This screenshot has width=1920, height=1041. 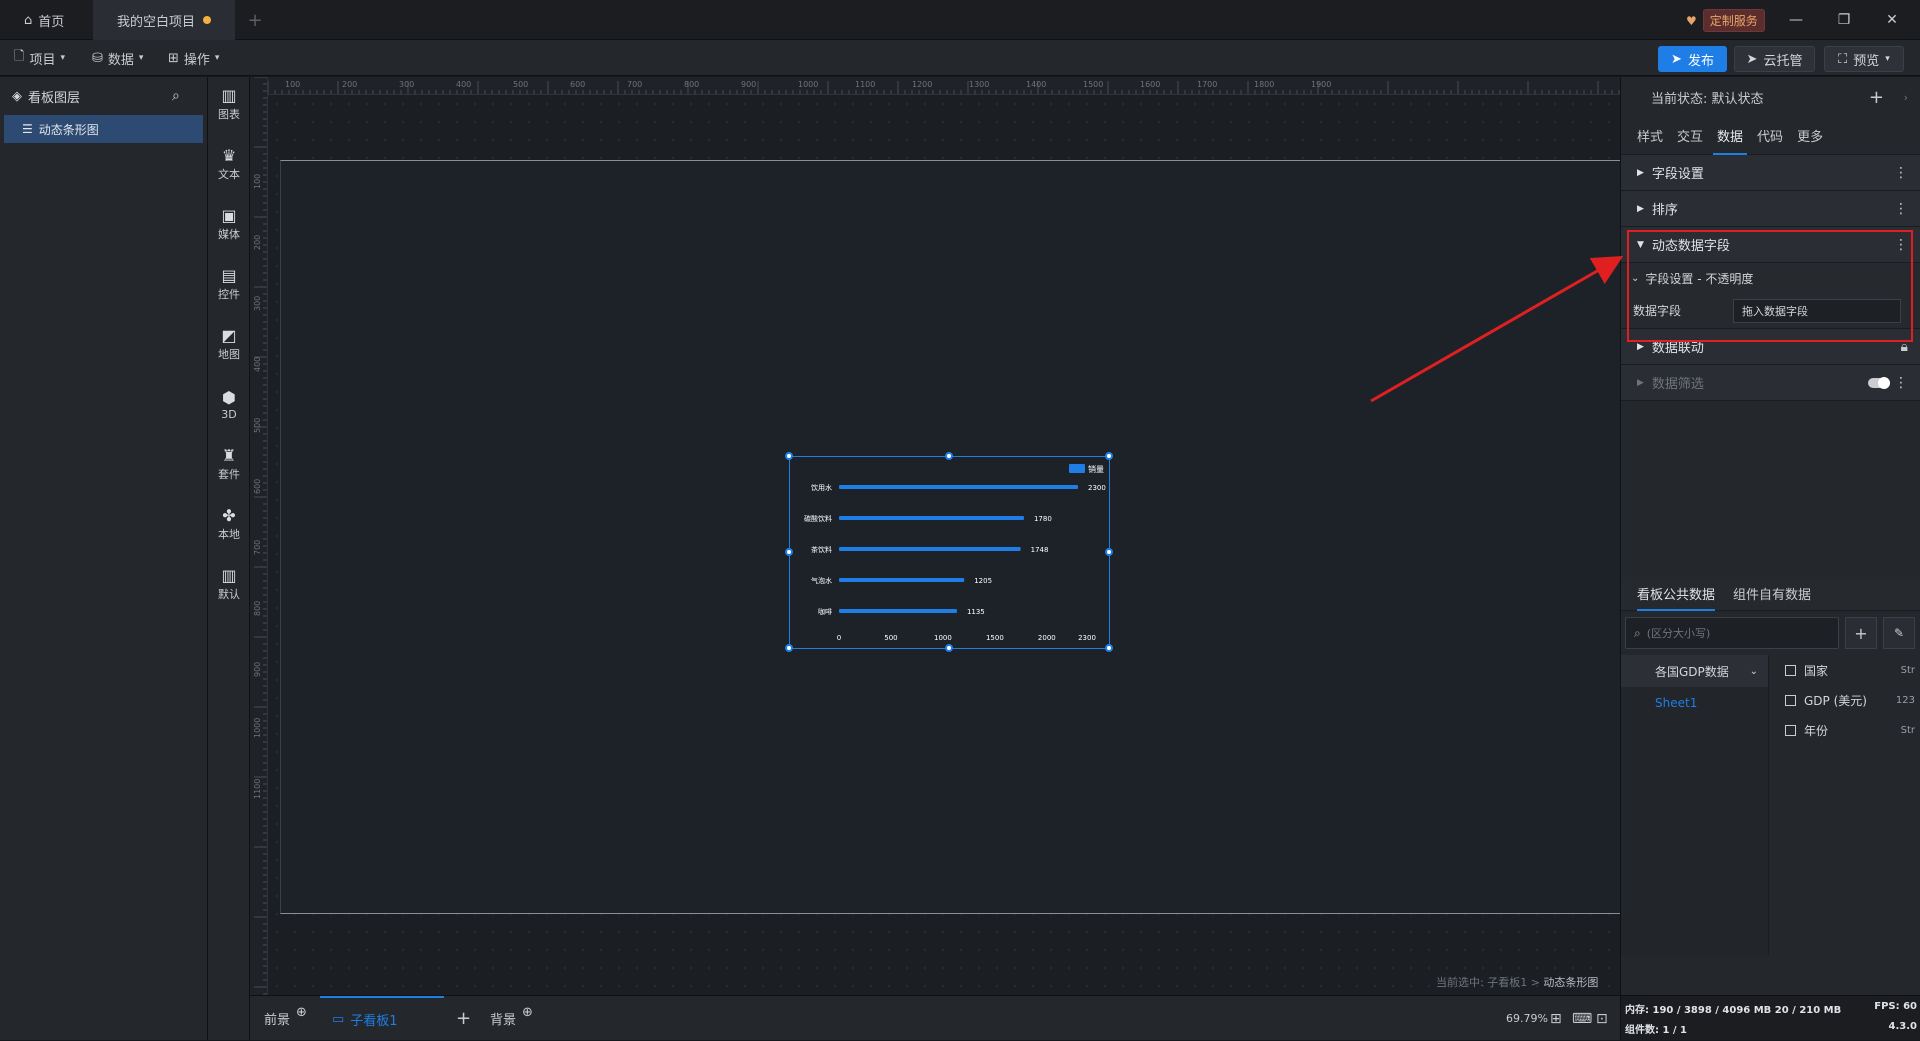 I want to click on fit-screen-icon: ⊞, so click(x=1556, y=1018).